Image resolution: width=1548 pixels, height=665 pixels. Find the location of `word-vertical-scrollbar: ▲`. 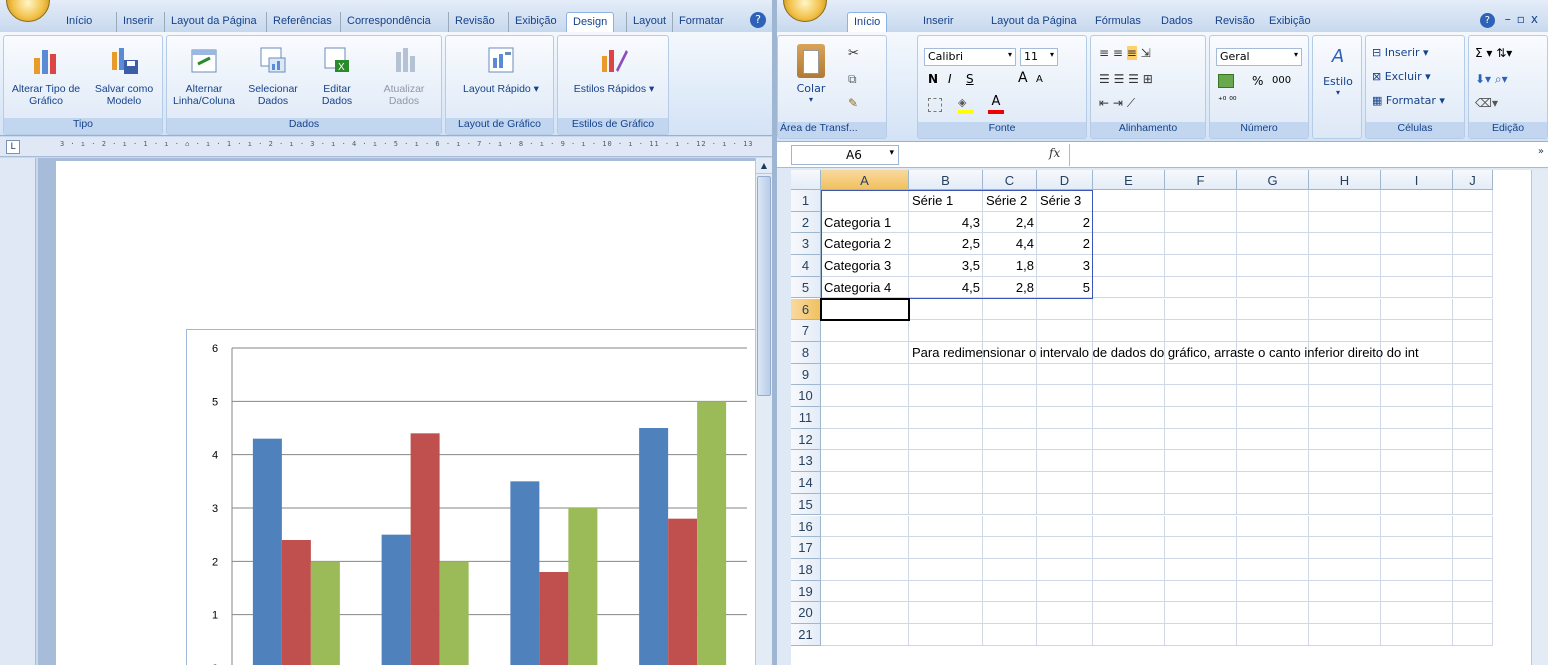

word-vertical-scrollbar: ▲ is located at coordinates (763, 411).